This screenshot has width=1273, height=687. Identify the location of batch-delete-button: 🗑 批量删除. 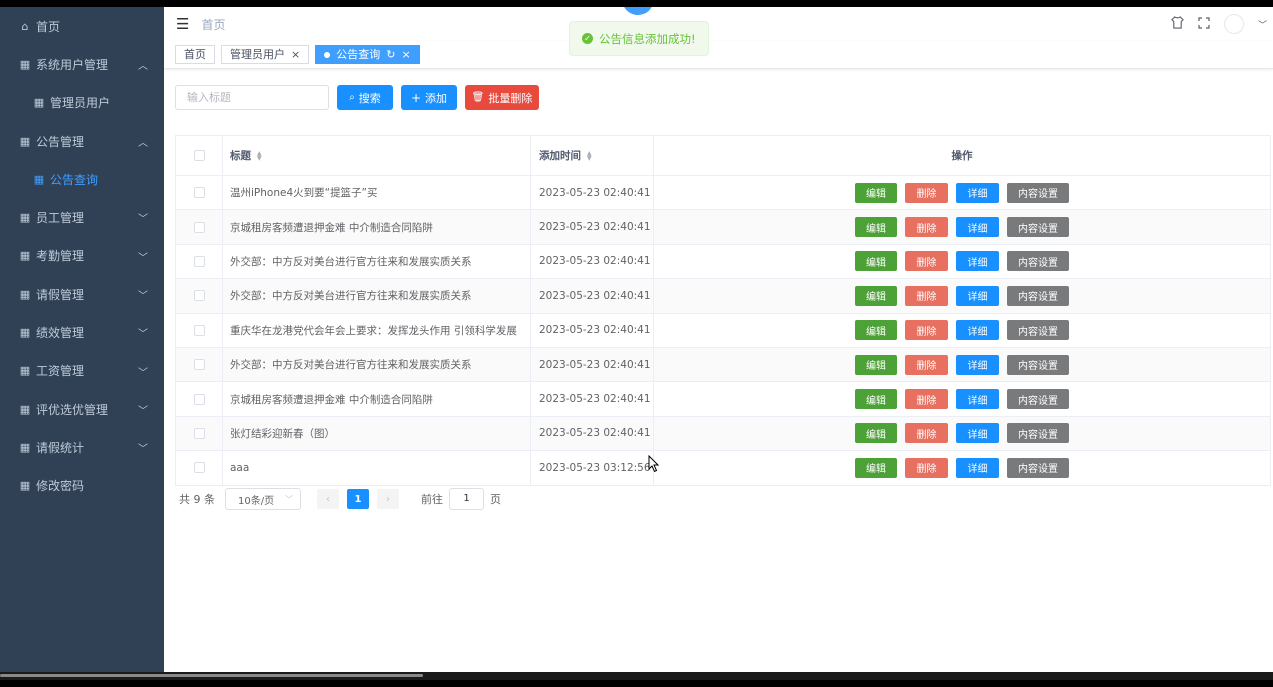
(502, 97).